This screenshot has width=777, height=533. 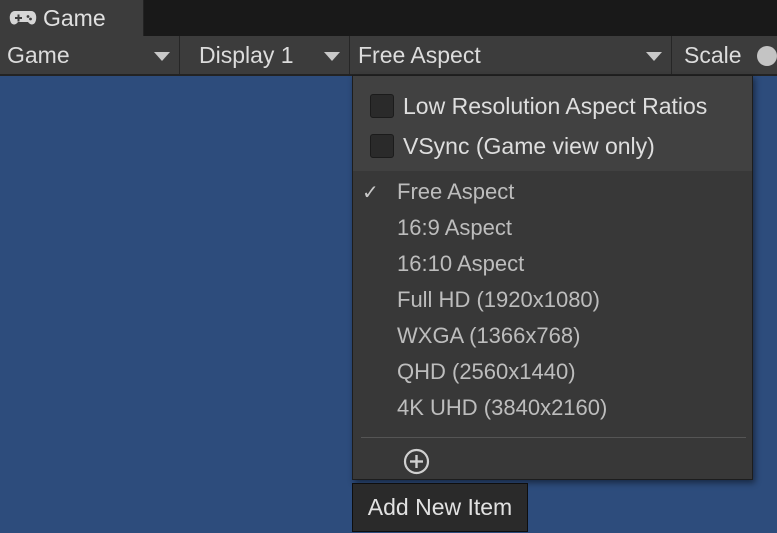 I want to click on tooltip-text: Add New Item, so click(x=440, y=507).